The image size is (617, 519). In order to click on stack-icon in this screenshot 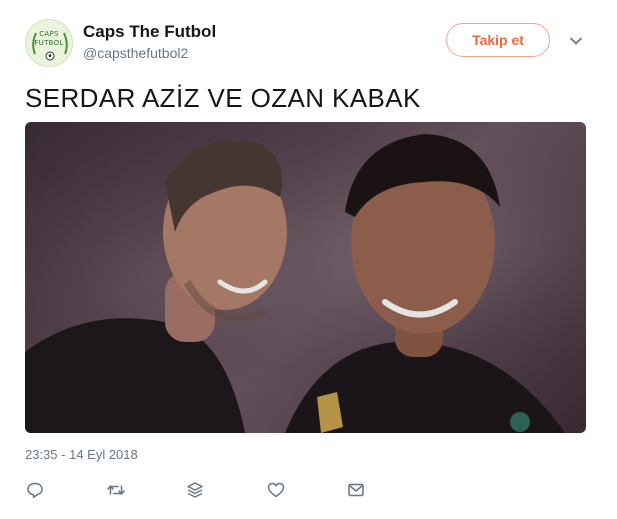, I will do `click(195, 490)`.